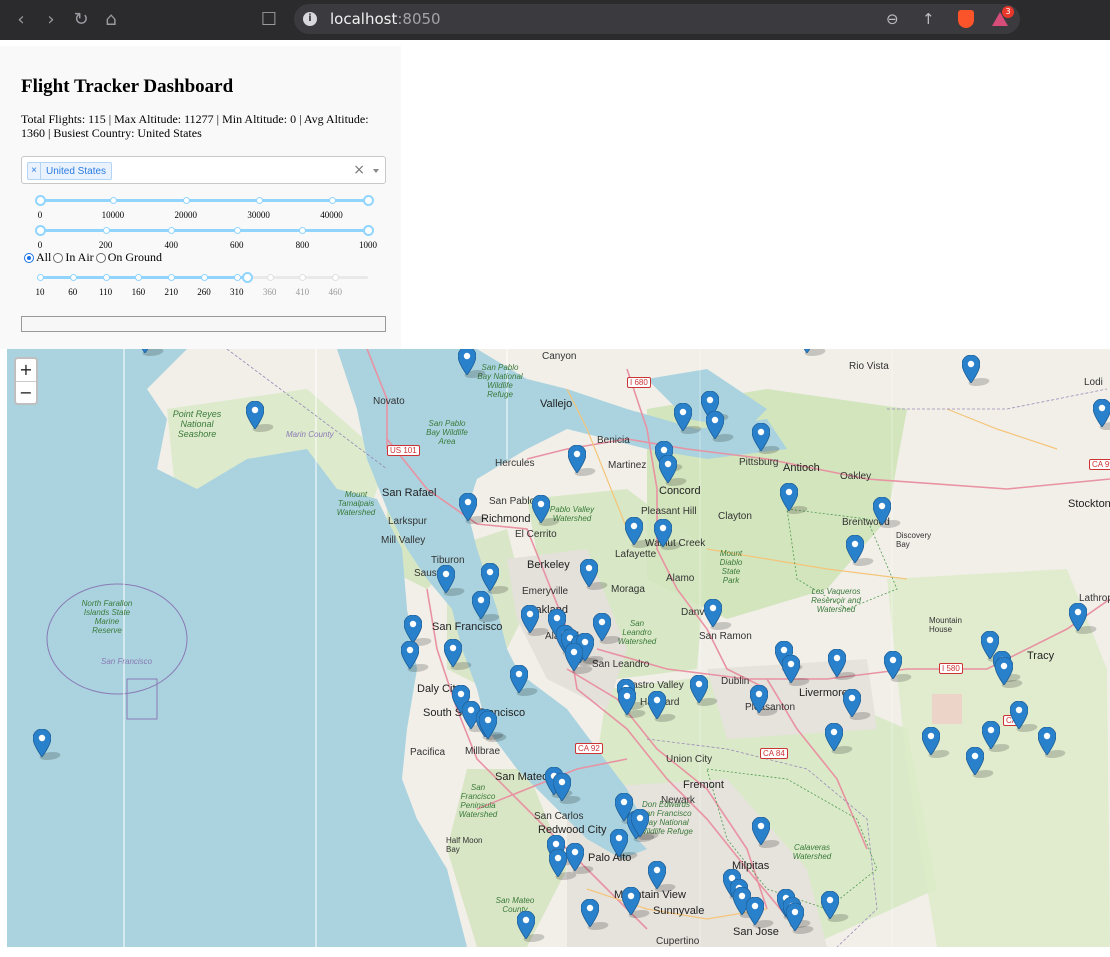 Image resolution: width=1110 pixels, height=957 pixels. Describe the element at coordinates (966, 19) in the screenshot. I see `brave-shields-icon` at that location.